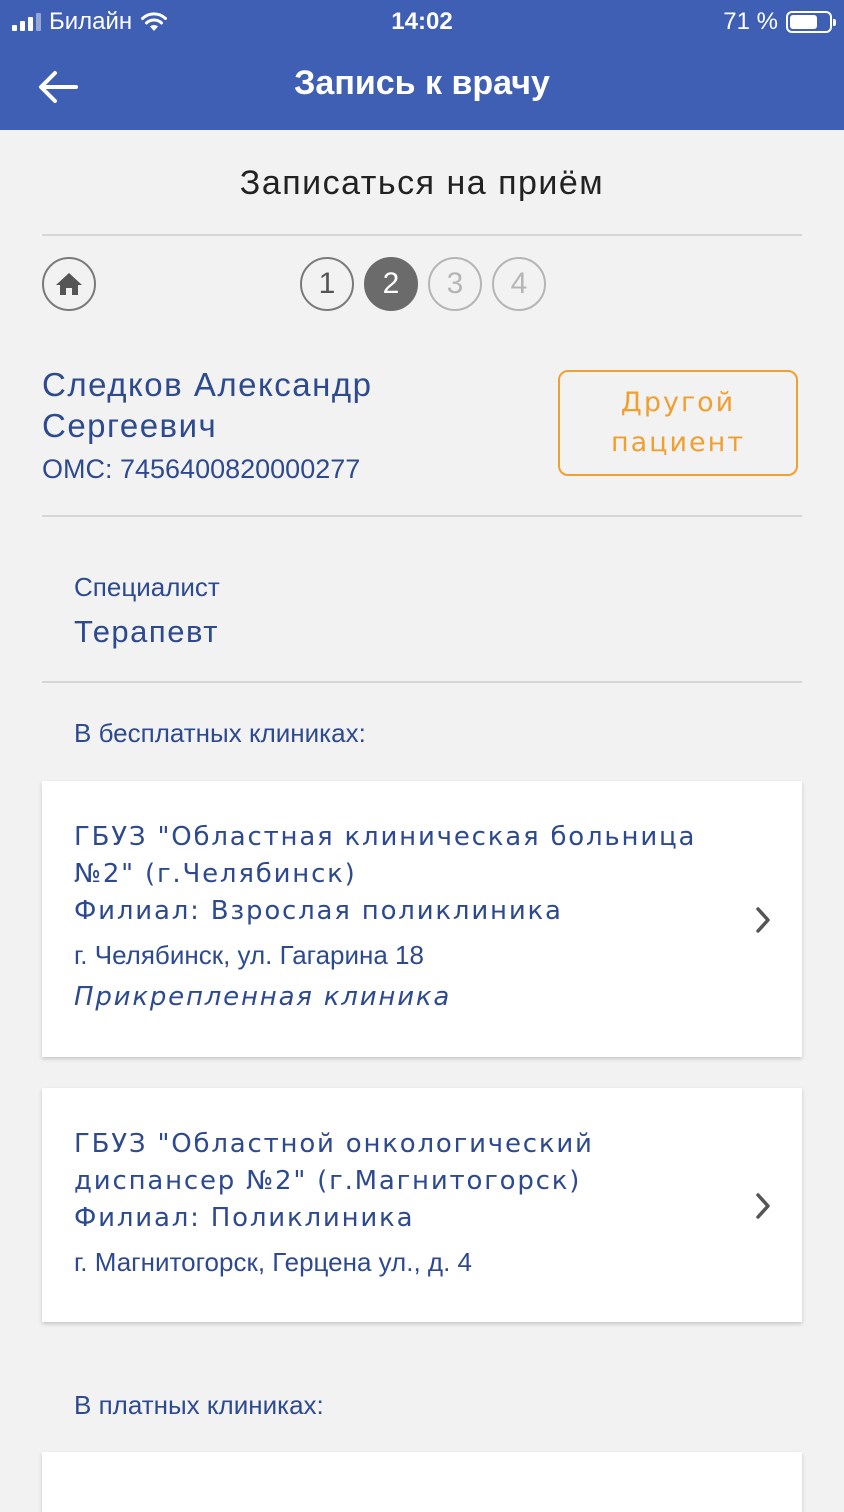 Image resolution: width=844 pixels, height=1512 pixels. What do you see at coordinates (146, 631) in the screenshot?
I see `specialist-value: Терапевт` at bounding box center [146, 631].